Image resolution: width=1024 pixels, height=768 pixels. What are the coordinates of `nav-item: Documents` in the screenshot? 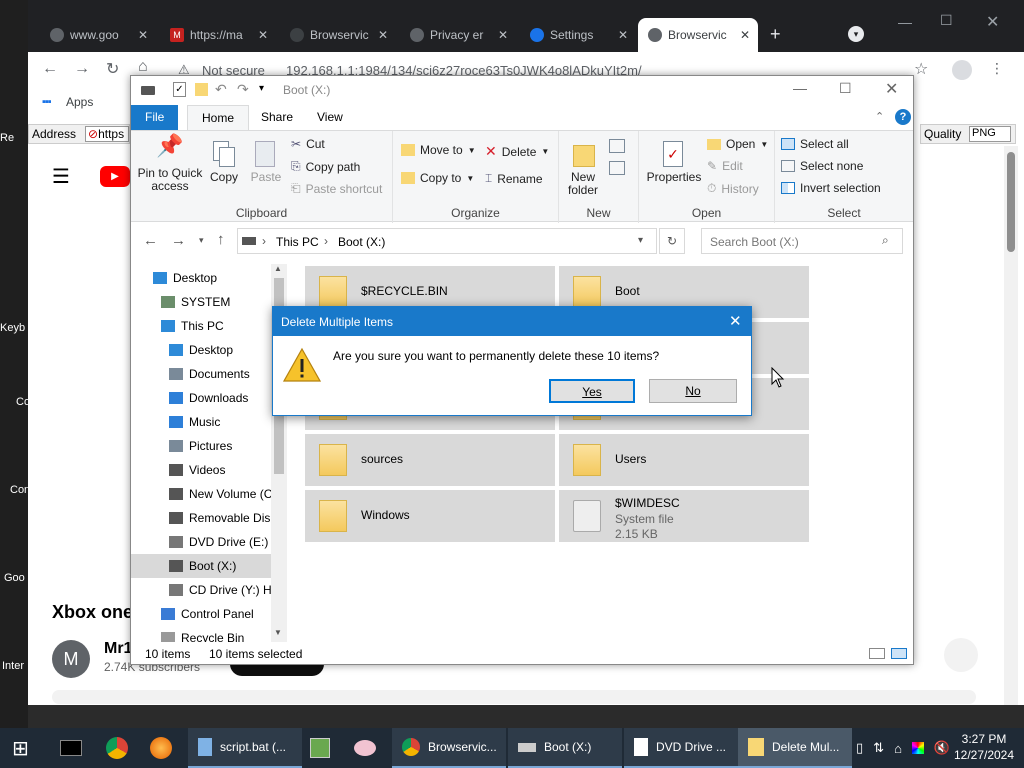 It's located at (201, 374).